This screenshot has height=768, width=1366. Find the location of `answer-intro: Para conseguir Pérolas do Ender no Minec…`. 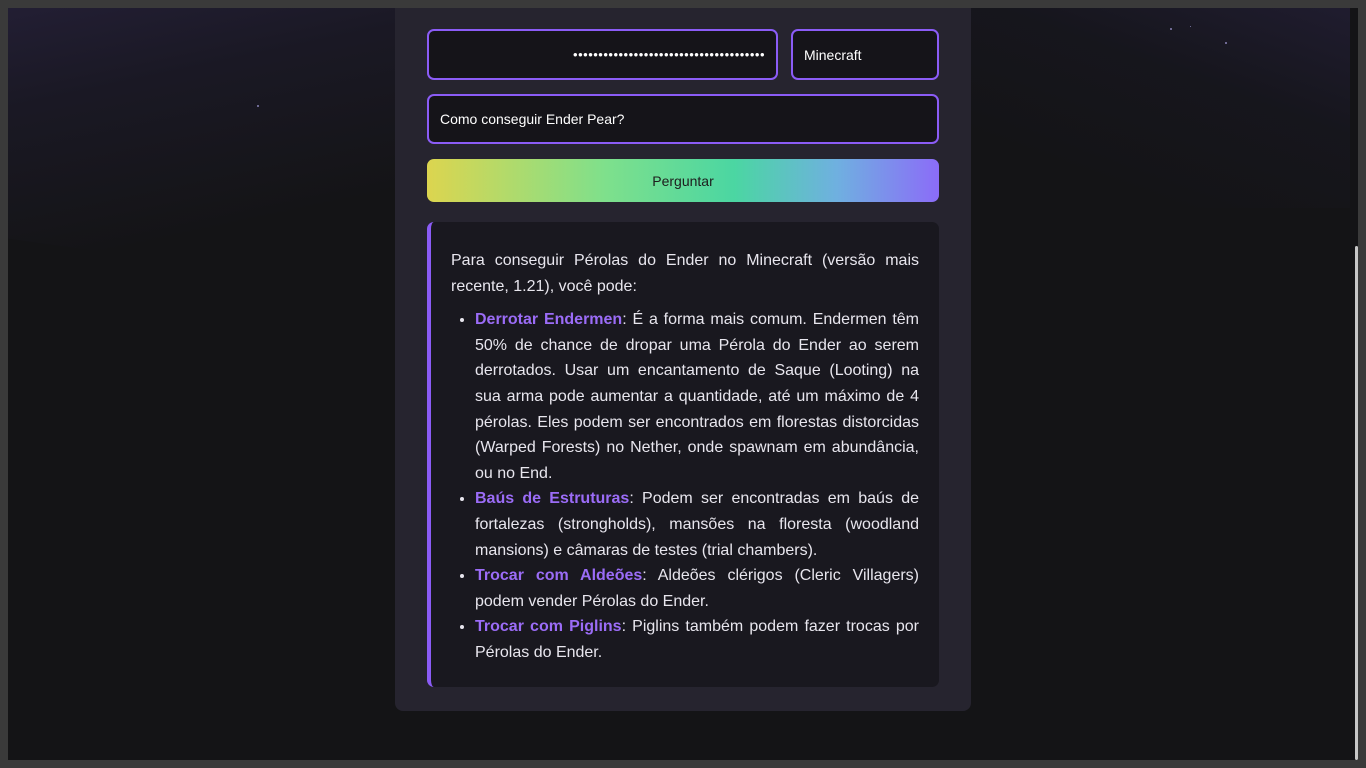

answer-intro: Para conseguir Pérolas do Ender no Minec… is located at coordinates (685, 273).